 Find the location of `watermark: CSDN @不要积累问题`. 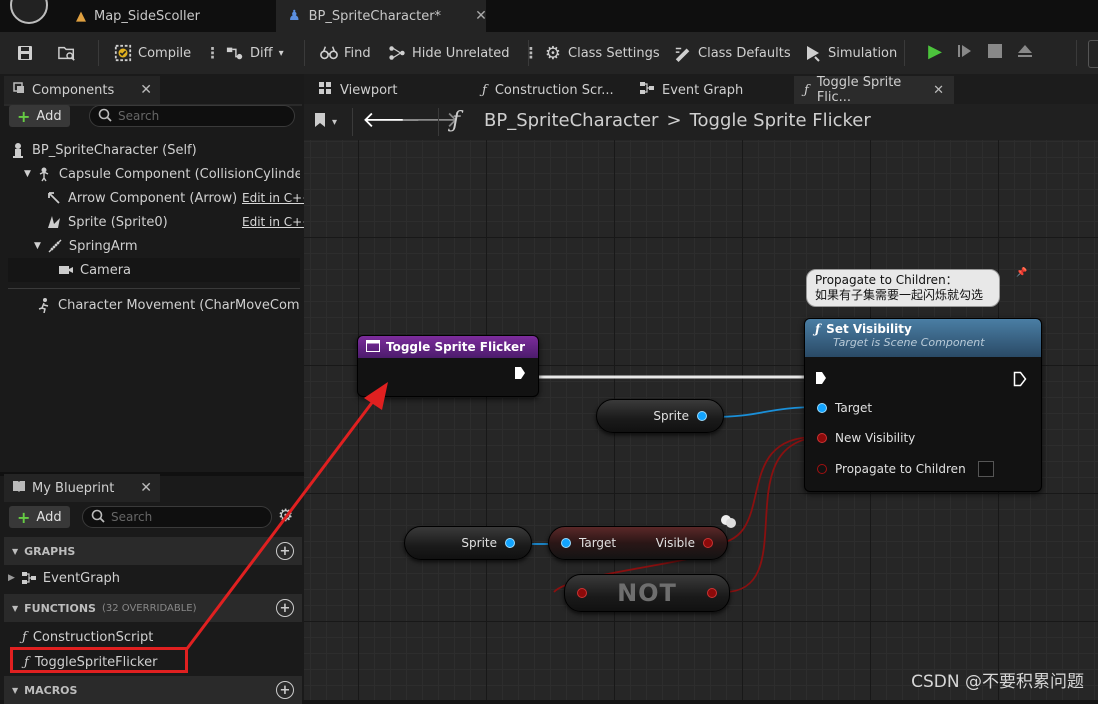

watermark: CSDN @不要积累问题 is located at coordinates (997, 682).